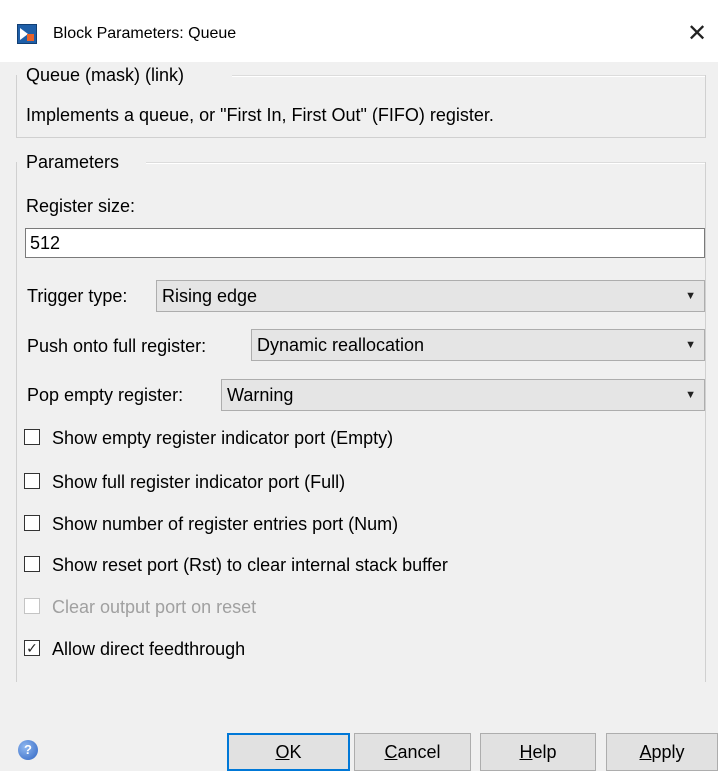 Image resolution: width=718 pixels, height=771 pixels. What do you see at coordinates (16, 422) in the screenshot?
I see `parameters-border-left` at bounding box center [16, 422].